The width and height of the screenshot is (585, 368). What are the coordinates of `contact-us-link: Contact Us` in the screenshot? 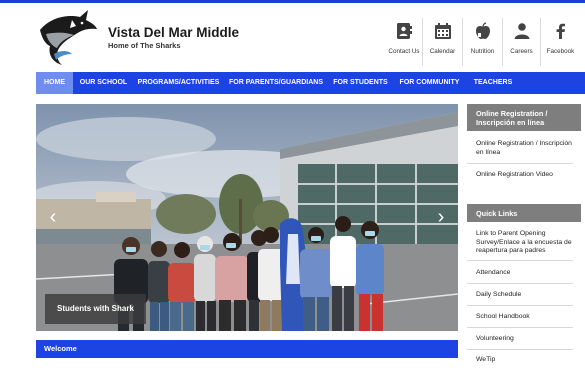 It's located at (404, 42).